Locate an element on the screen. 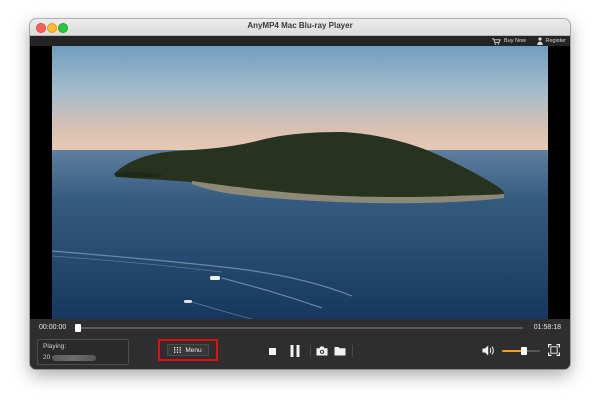 Image resolution: width=600 pixels, height=409 pixels. fullscreen-icon is located at coordinates (554, 350).